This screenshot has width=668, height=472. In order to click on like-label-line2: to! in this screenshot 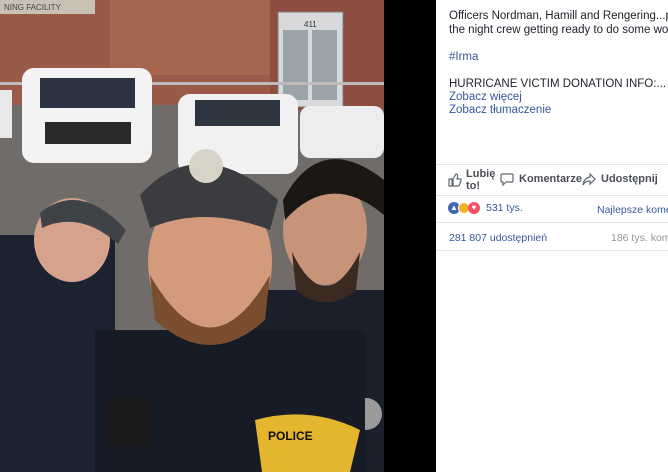, I will do `click(473, 186)`.